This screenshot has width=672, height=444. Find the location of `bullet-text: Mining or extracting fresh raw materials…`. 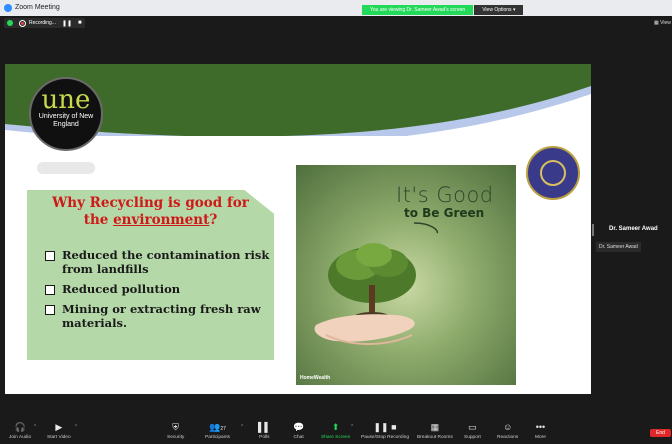

bullet-text: Mining or extracting fresh raw materials… is located at coordinates (161, 316).